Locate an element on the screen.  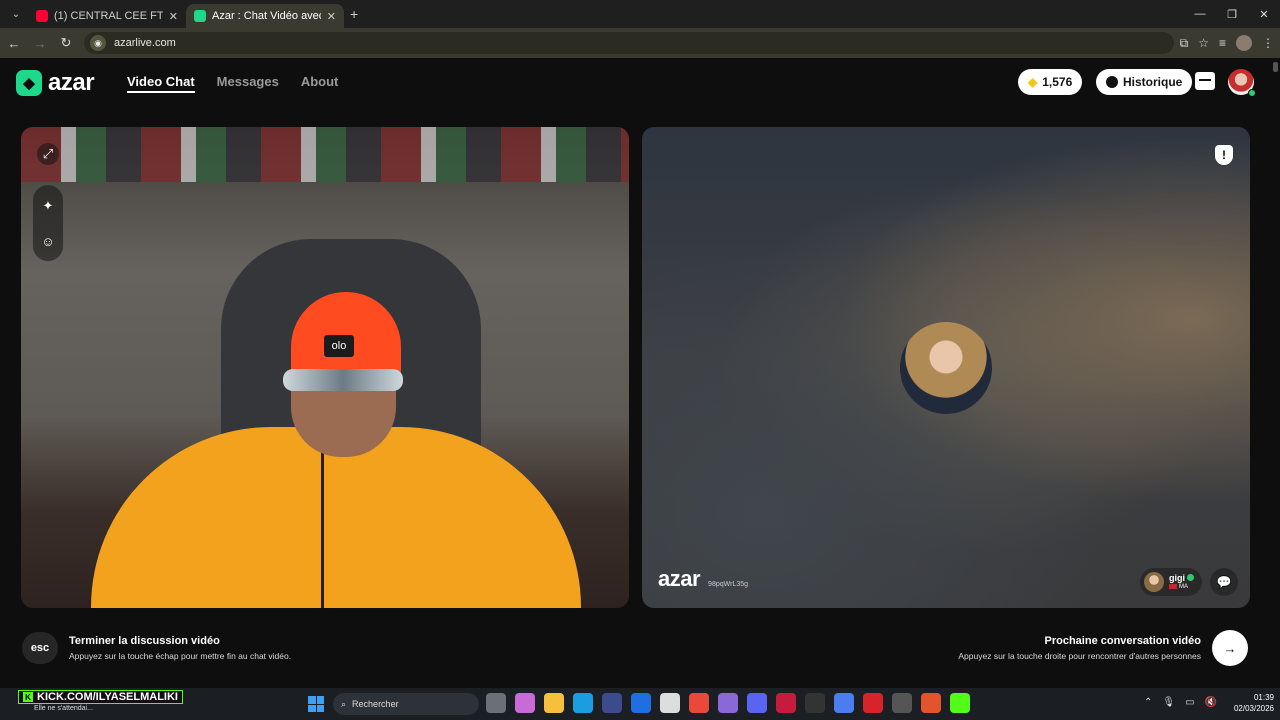
adobe-icon is located at coordinates (786, 703).